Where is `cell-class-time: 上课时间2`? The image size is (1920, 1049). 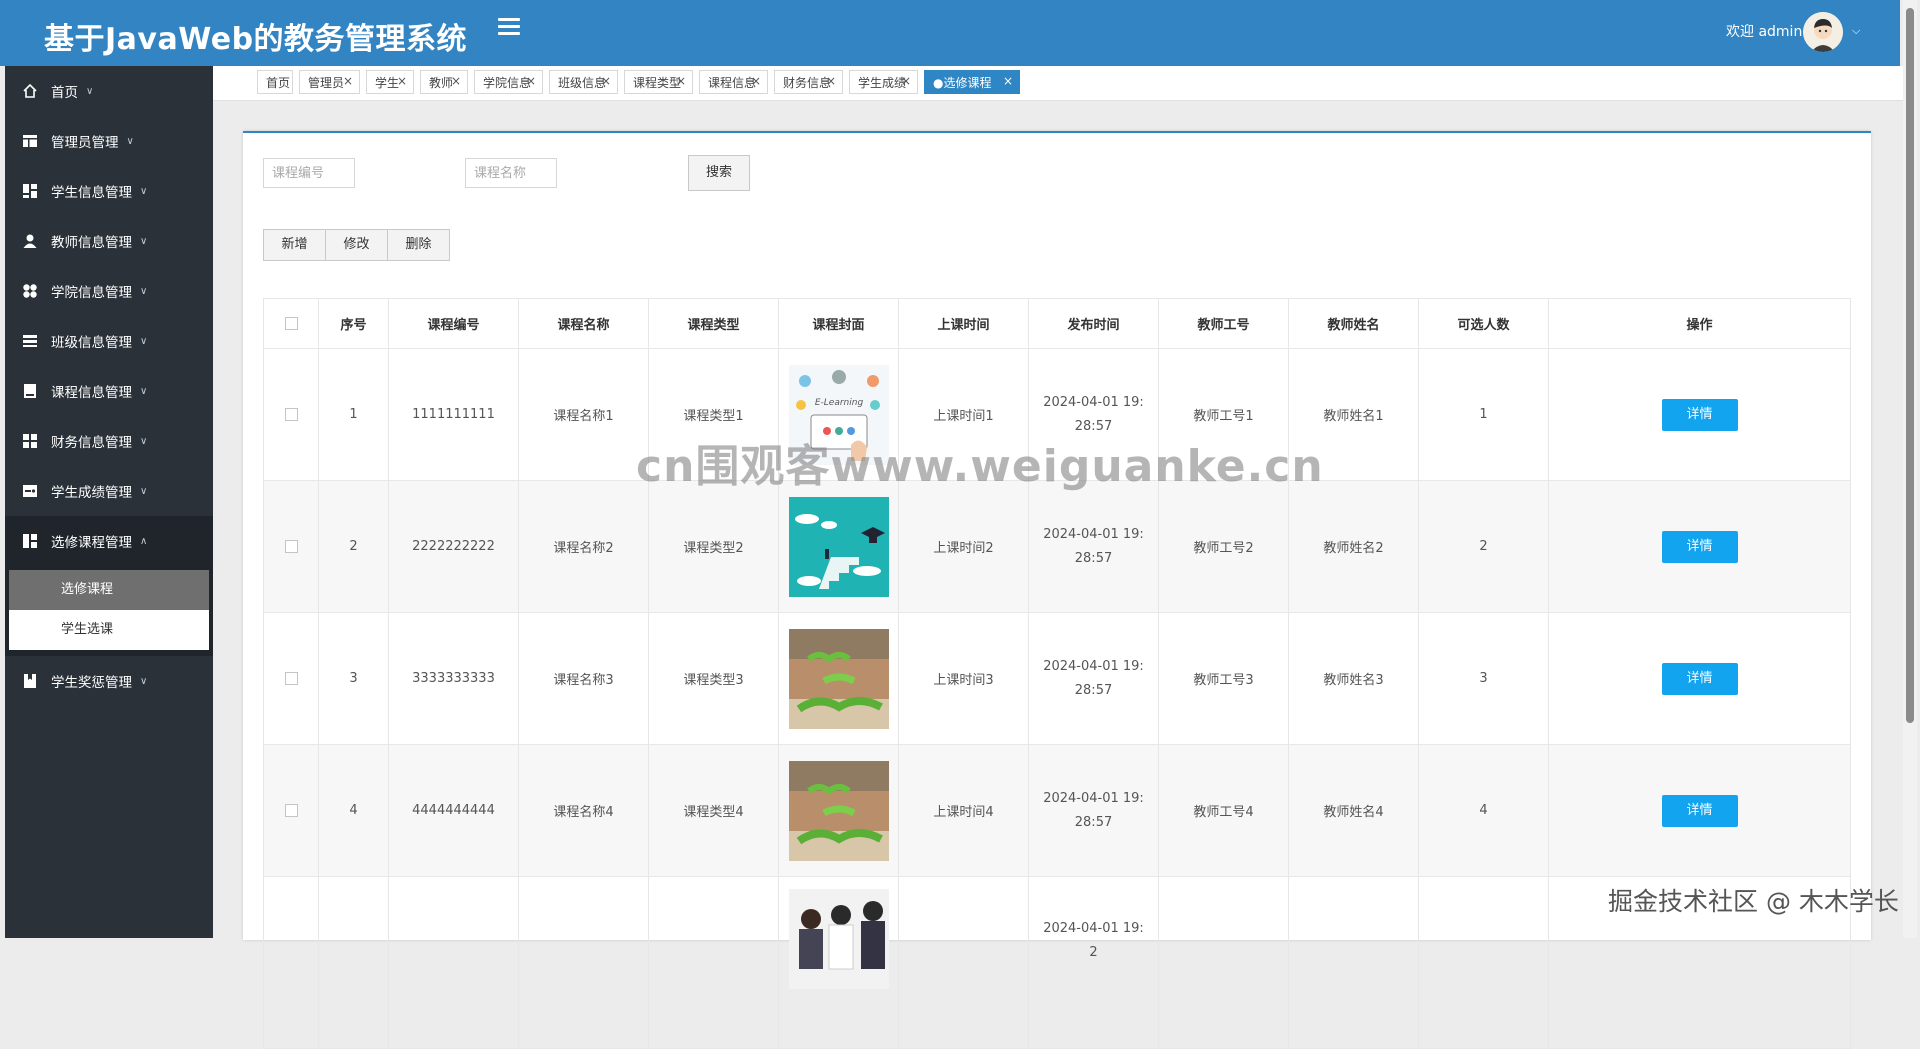 cell-class-time: 上课时间2 is located at coordinates (963, 546).